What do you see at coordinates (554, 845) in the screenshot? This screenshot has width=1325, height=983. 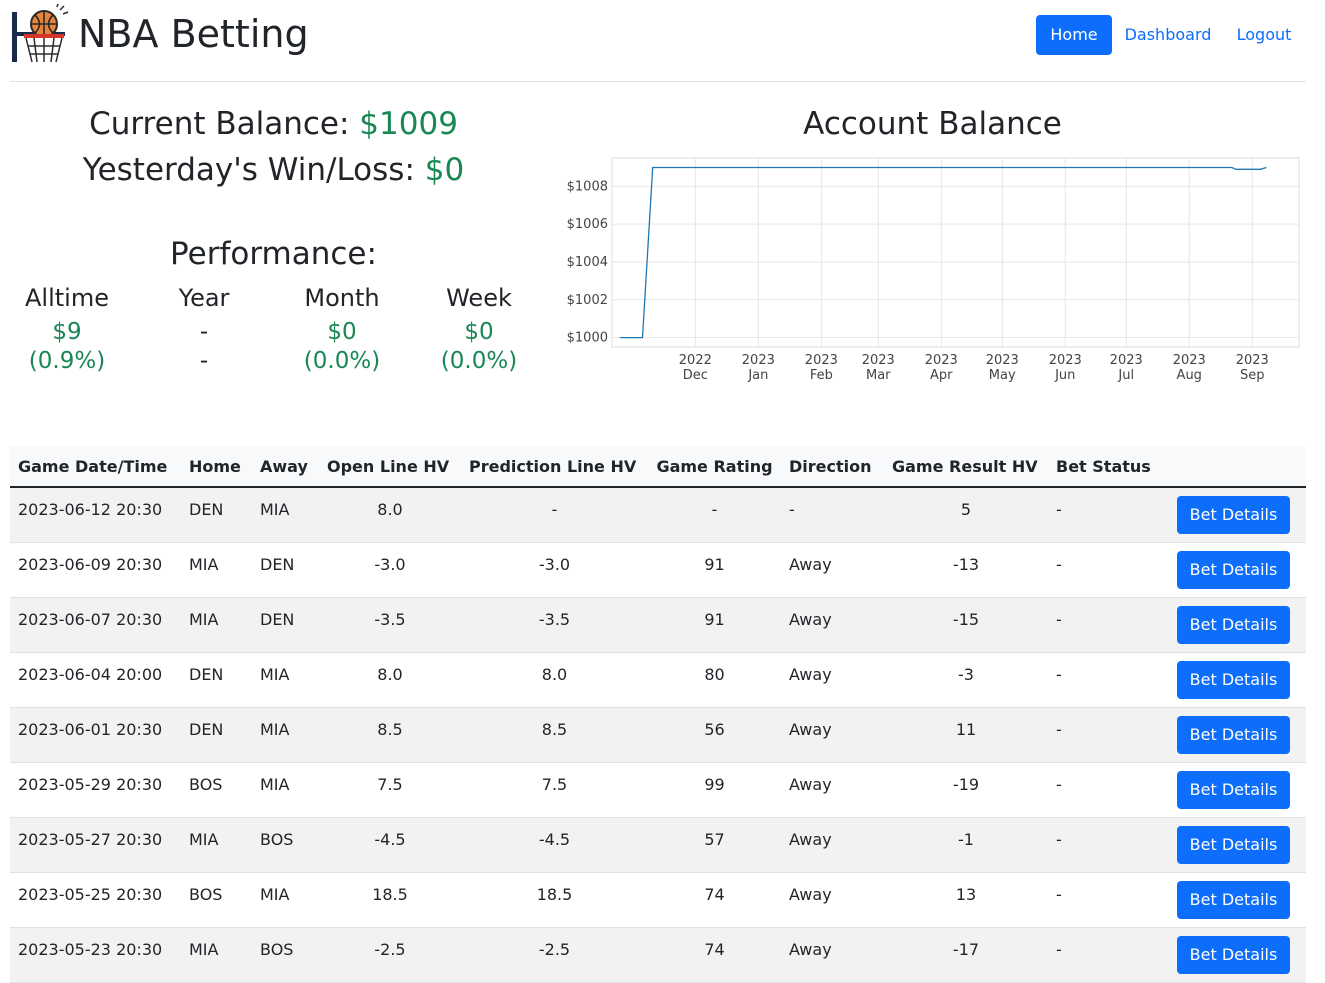 I see `cell-prediction-line: -4.5` at bounding box center [554, 845].